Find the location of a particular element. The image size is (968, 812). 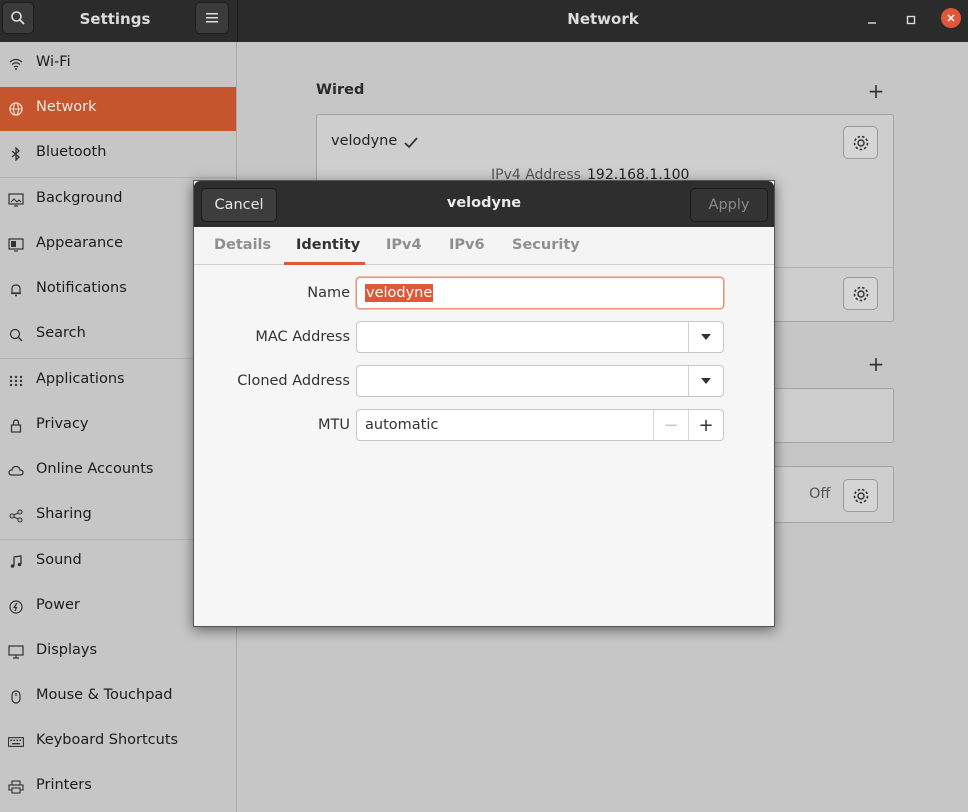

mac-address-dropdown-button is located at coordinates (705, 337).